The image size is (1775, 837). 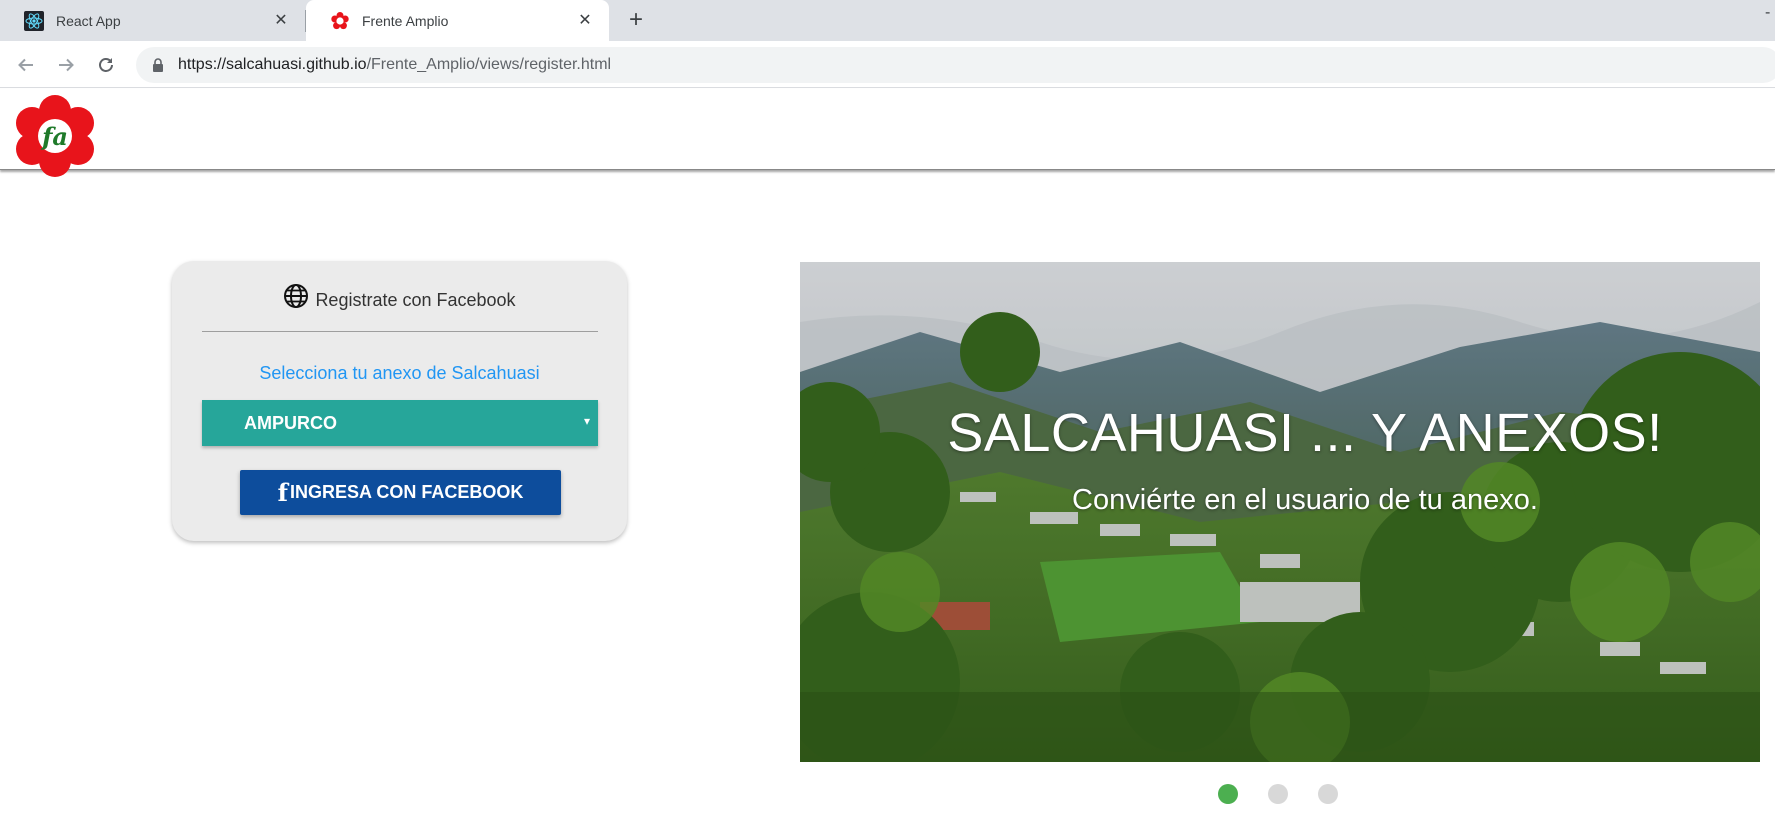 I want to click on slider-indicators, so click(x=1283, y=794).